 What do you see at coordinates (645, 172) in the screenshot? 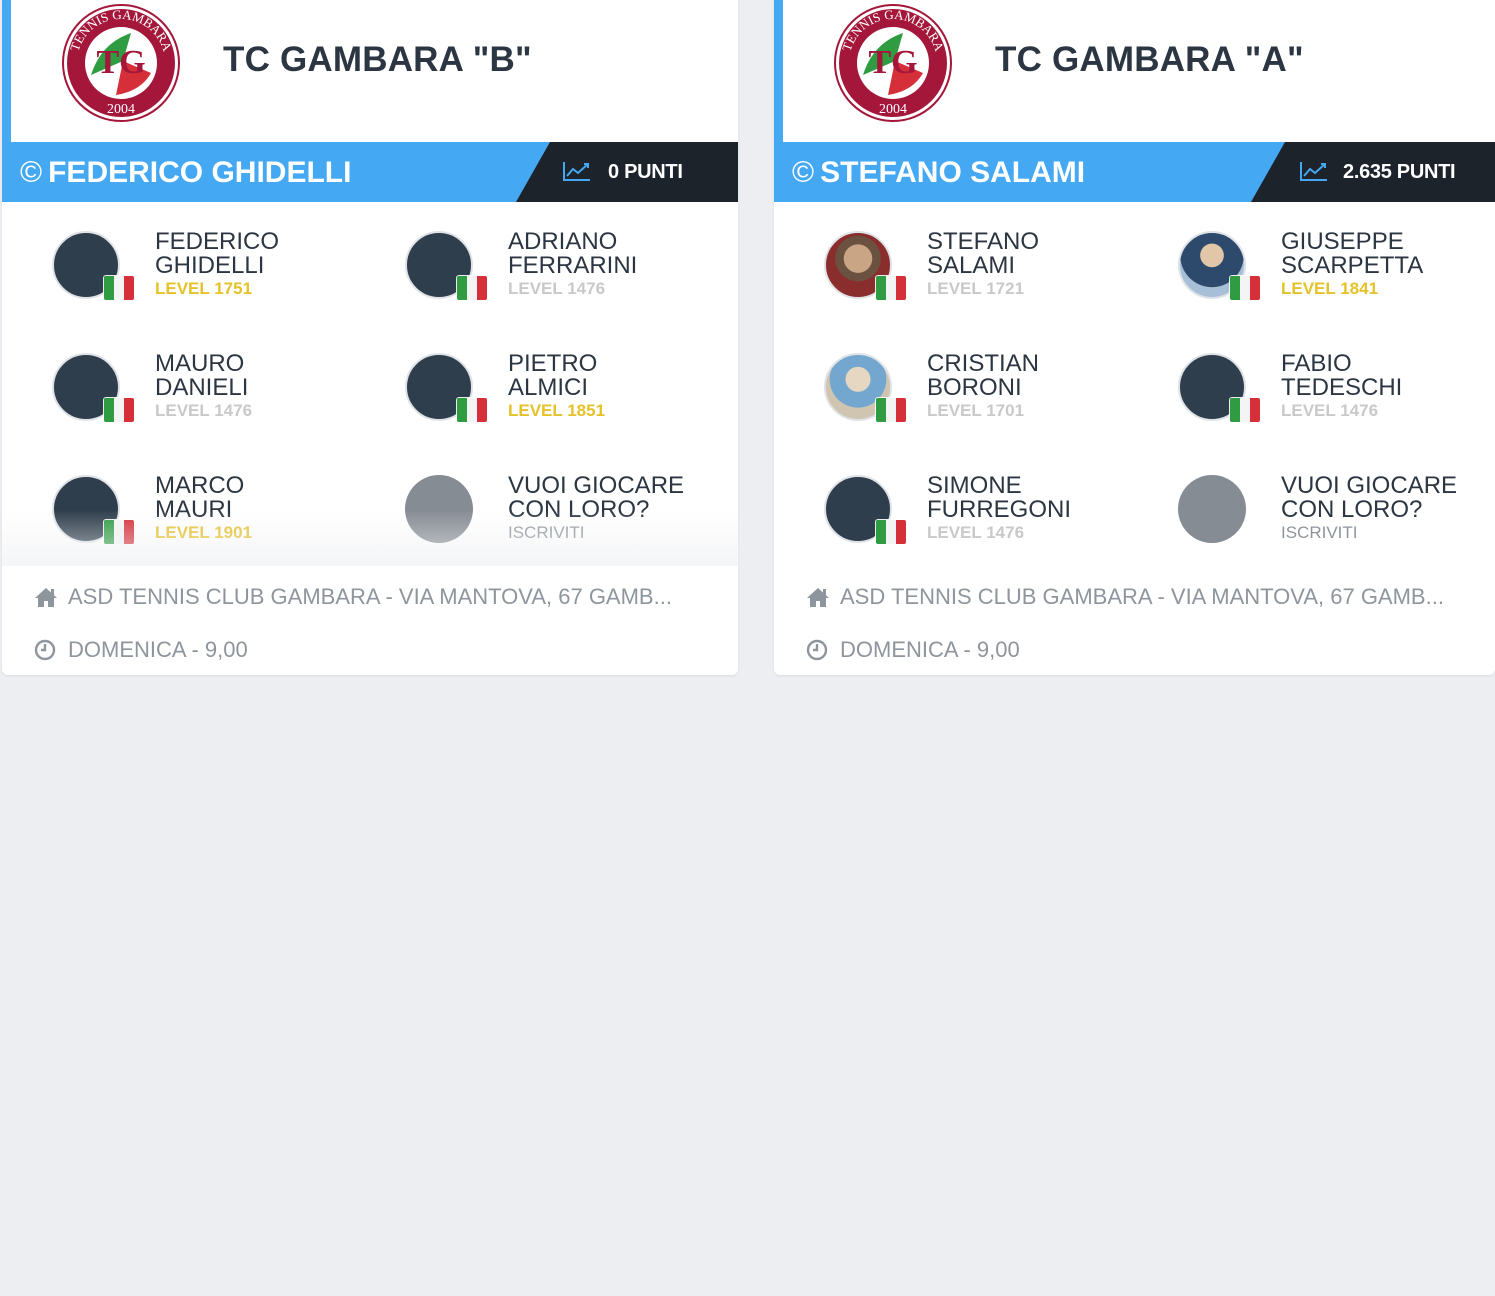
I see `points-value: 0 PUNTI` at bounding box center [645, 172].